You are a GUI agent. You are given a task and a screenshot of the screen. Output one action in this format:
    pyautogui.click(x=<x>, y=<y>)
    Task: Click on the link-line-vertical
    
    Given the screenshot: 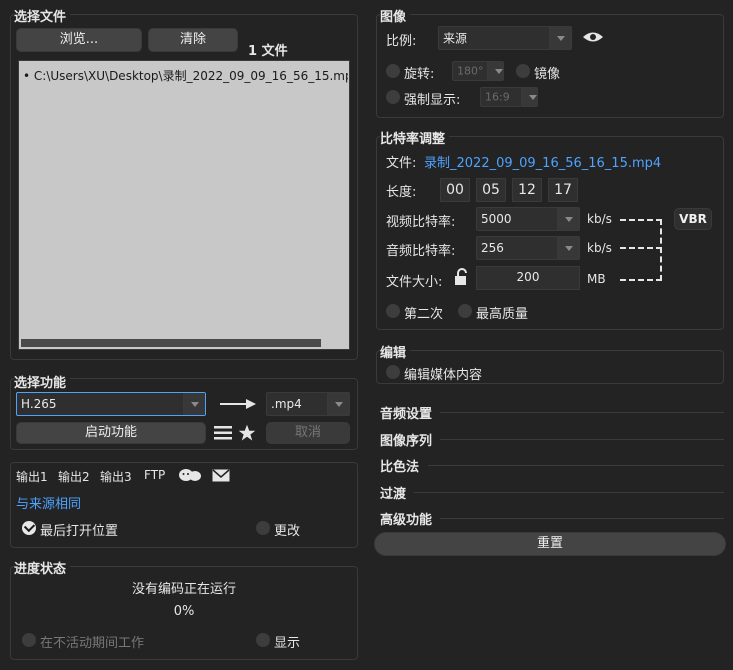 What is the action you would take?
    pyautogui.click(x=661, y=250)
    